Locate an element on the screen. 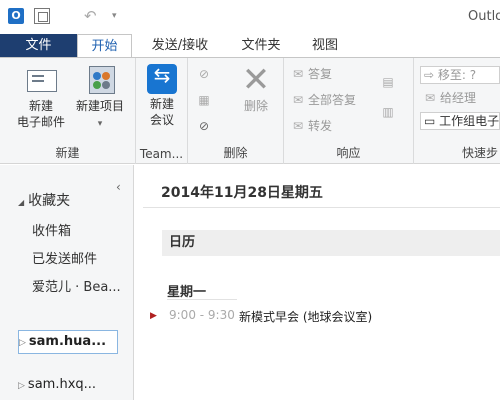 This screenshot has width=500, height=400. folder-sent: 已发送邮件 is located at coordinates (64, 257).